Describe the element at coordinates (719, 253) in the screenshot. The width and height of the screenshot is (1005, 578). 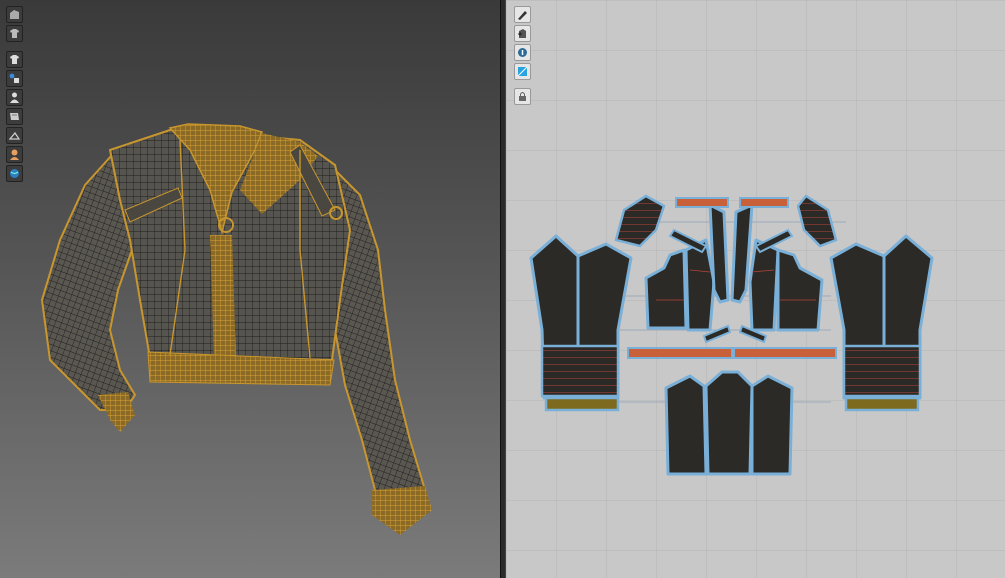
I see `pattern-piece-center-placket` at that location.